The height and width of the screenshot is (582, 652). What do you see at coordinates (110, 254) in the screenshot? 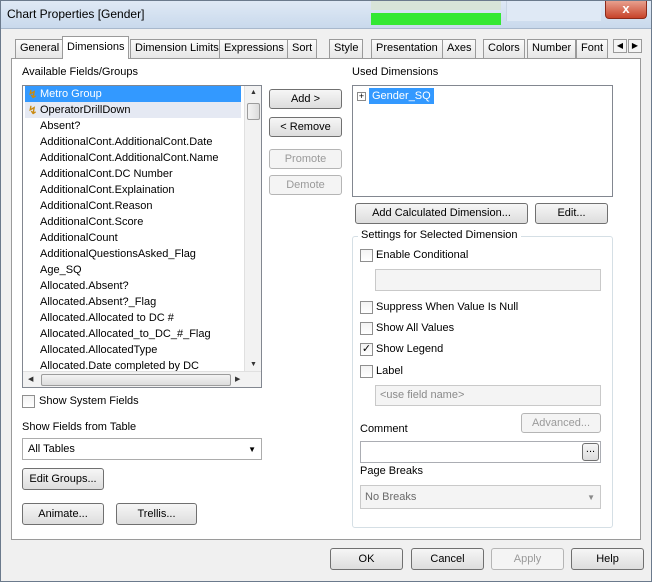
I see `list-item: AdditionalQuestionsAsked_Flag` at bounding box center [110, 254].